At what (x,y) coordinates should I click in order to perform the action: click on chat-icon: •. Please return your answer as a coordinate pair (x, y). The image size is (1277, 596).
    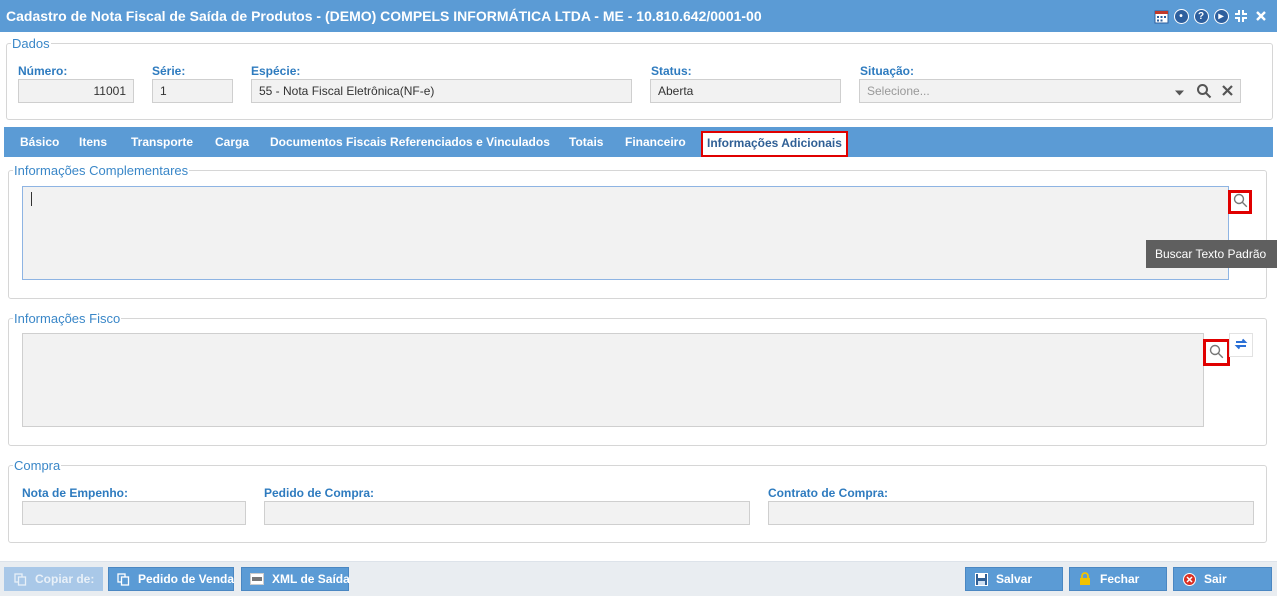
    Looking at the image, I should click on (1181, 16).